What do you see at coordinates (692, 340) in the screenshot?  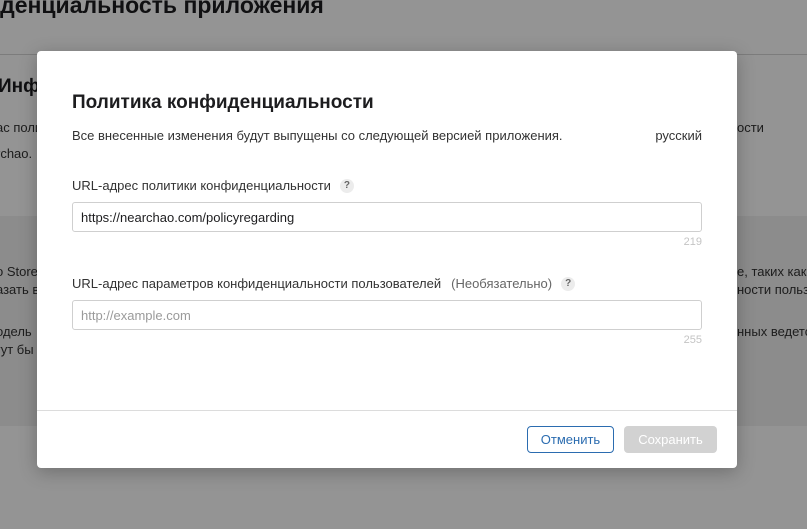 I see `char-counter: 255` at bounding box center [692, 340].